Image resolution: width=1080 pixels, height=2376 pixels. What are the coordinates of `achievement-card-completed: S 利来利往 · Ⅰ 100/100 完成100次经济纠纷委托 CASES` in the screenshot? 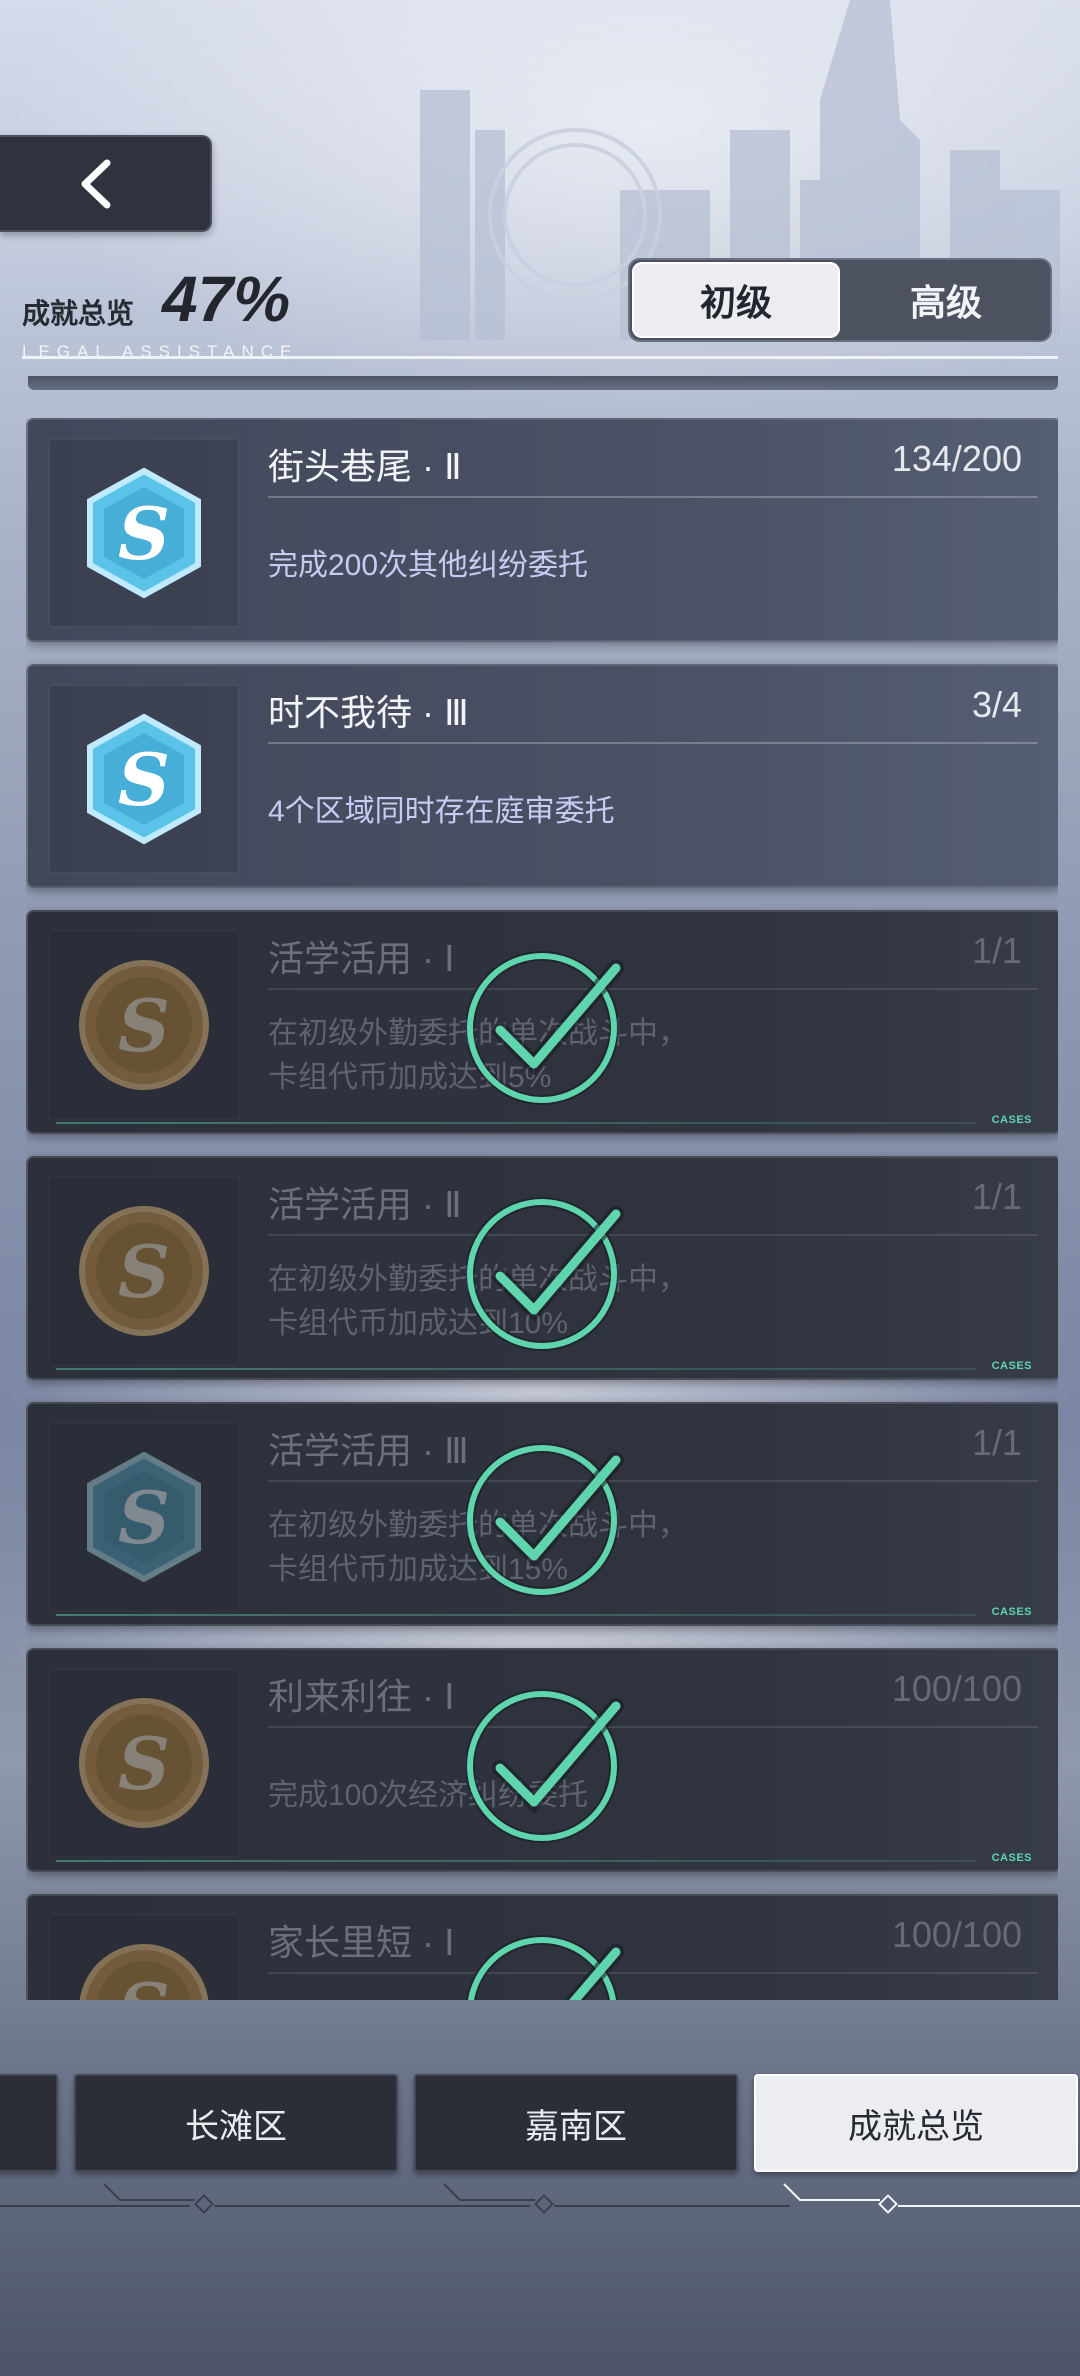 It's located at (542, 1760).